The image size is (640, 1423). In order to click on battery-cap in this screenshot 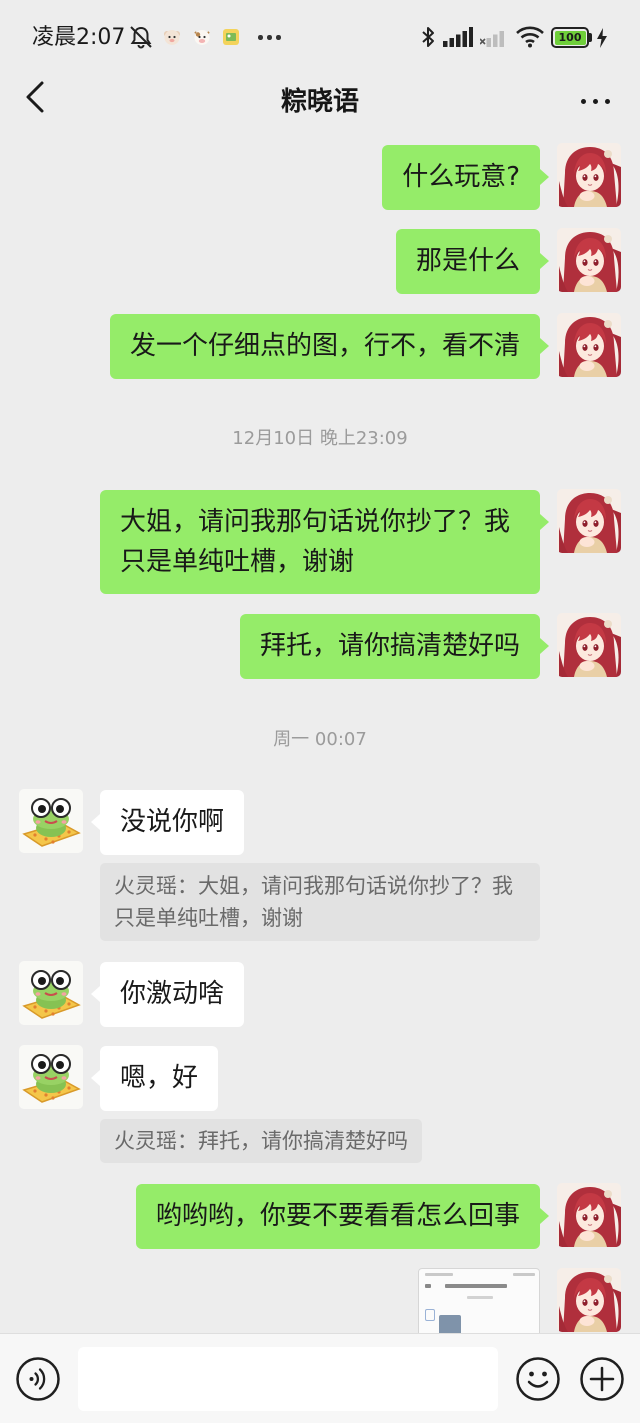, I will do `click(590, 37)`.